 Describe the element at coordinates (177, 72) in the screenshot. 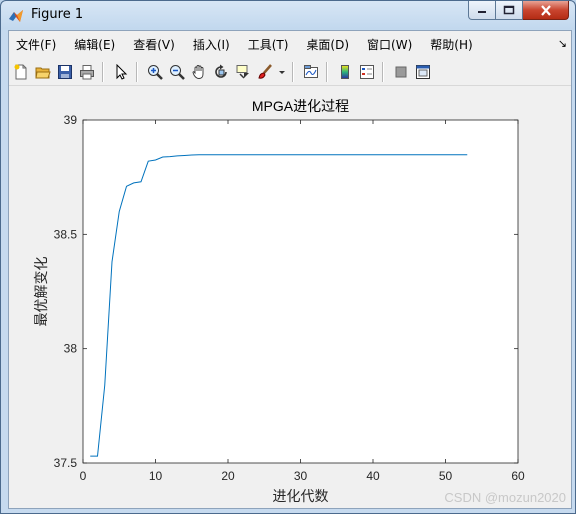

I see `zoom-out-icon` at that location.